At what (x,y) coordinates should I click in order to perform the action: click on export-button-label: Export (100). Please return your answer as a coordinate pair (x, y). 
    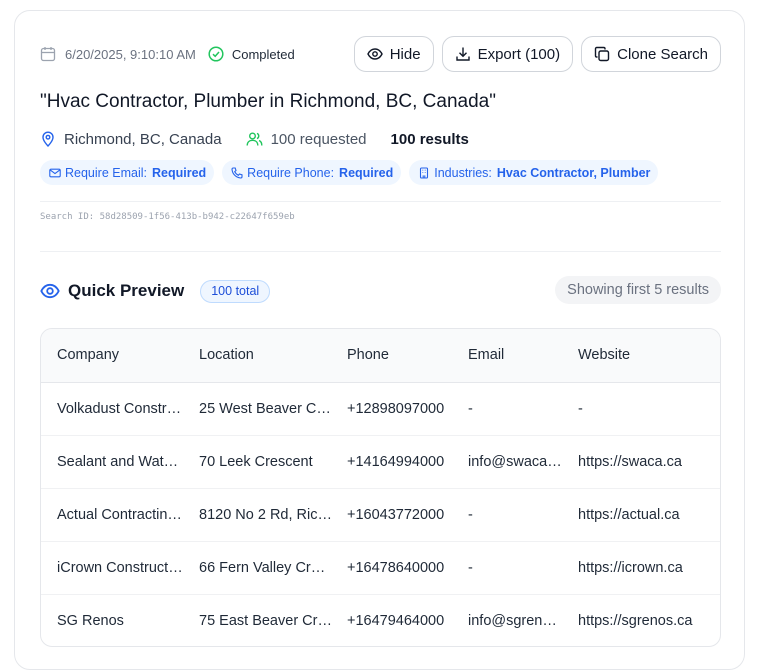
    Looking at the image, I should click on (519, 54).